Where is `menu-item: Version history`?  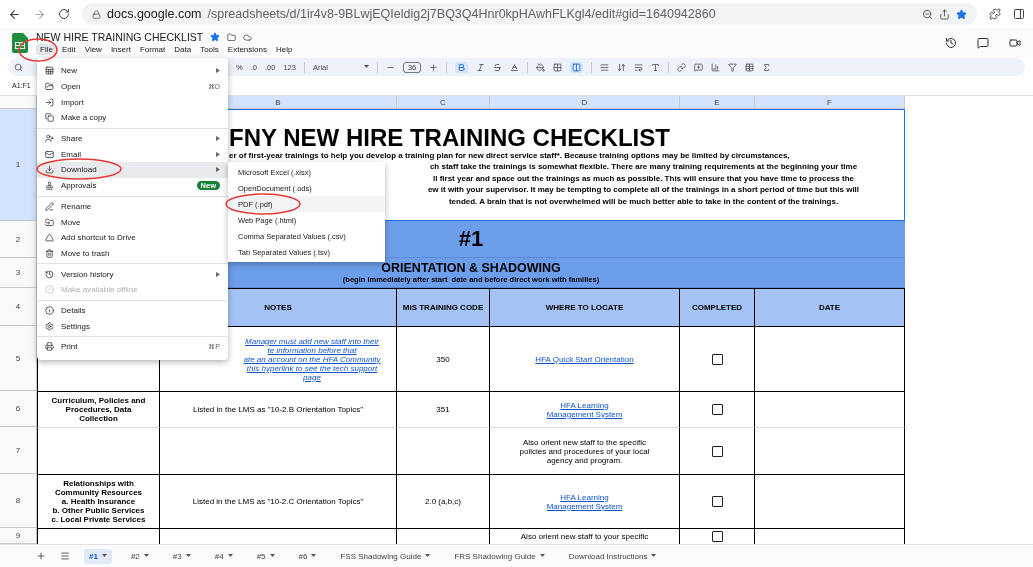
menu-item: Version history is located at coordinates (132, 274).